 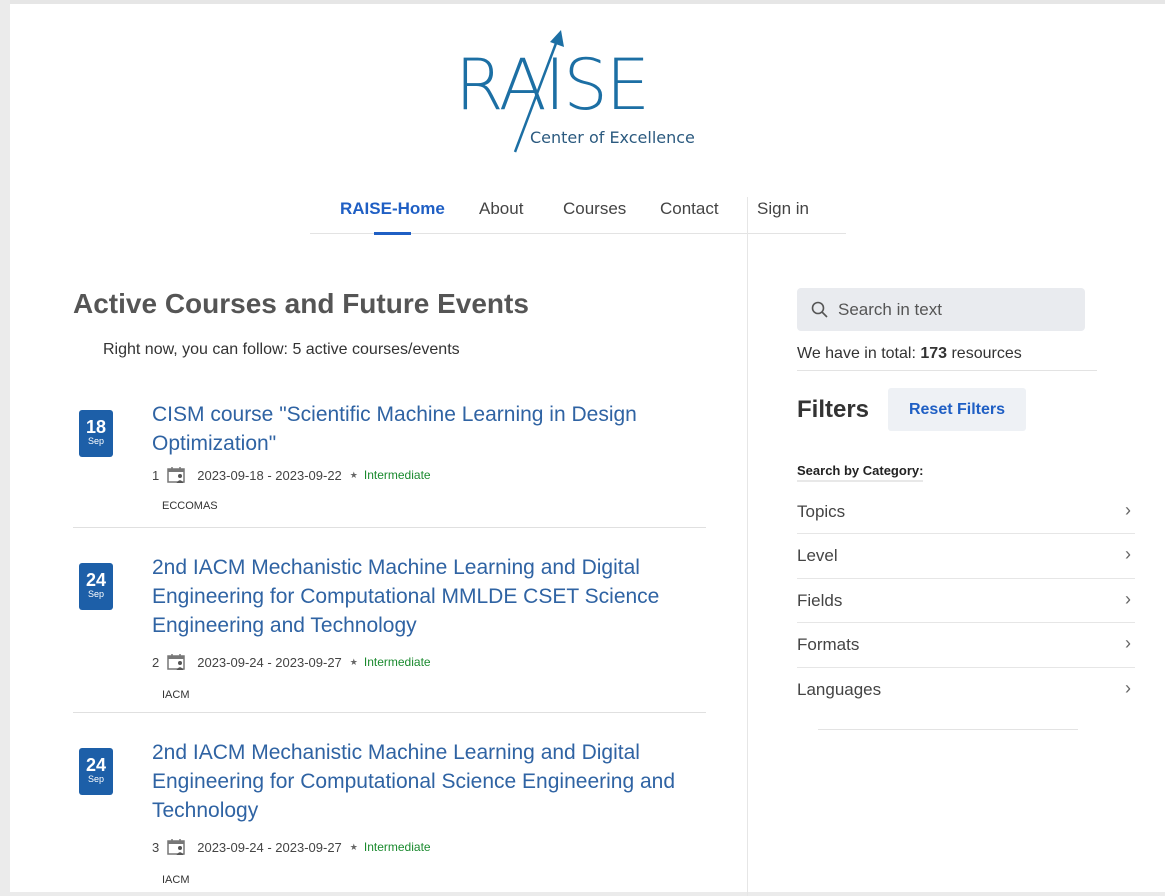 I want to click on course-meta: 1 2023-09-18 - 2023-09-22 ★ Intermediate, so click(x=291, y=475).